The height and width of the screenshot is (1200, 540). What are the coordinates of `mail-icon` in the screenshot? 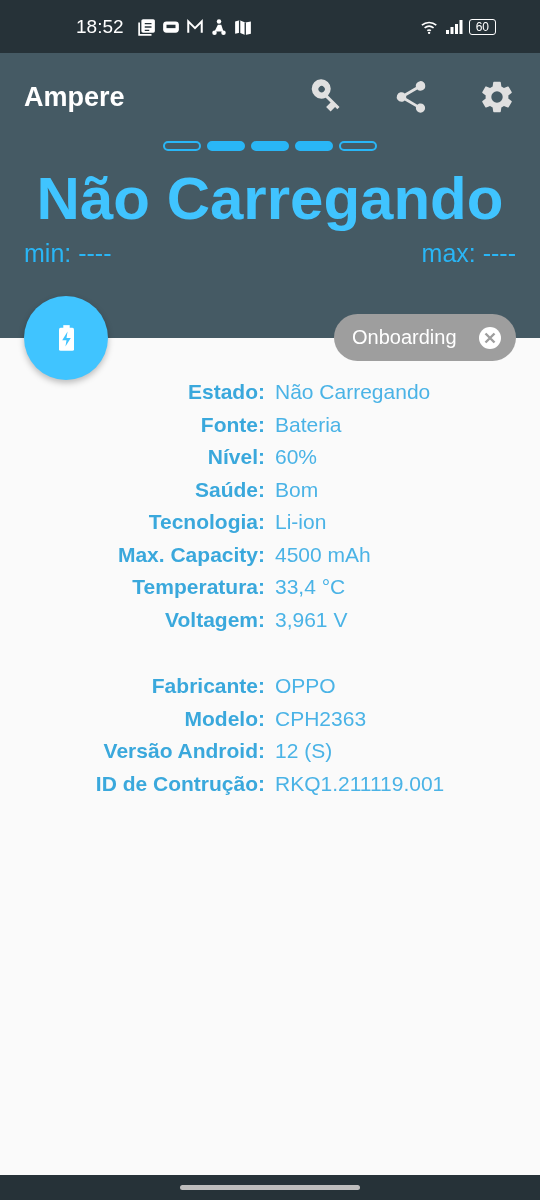 It's located at (194, 26).